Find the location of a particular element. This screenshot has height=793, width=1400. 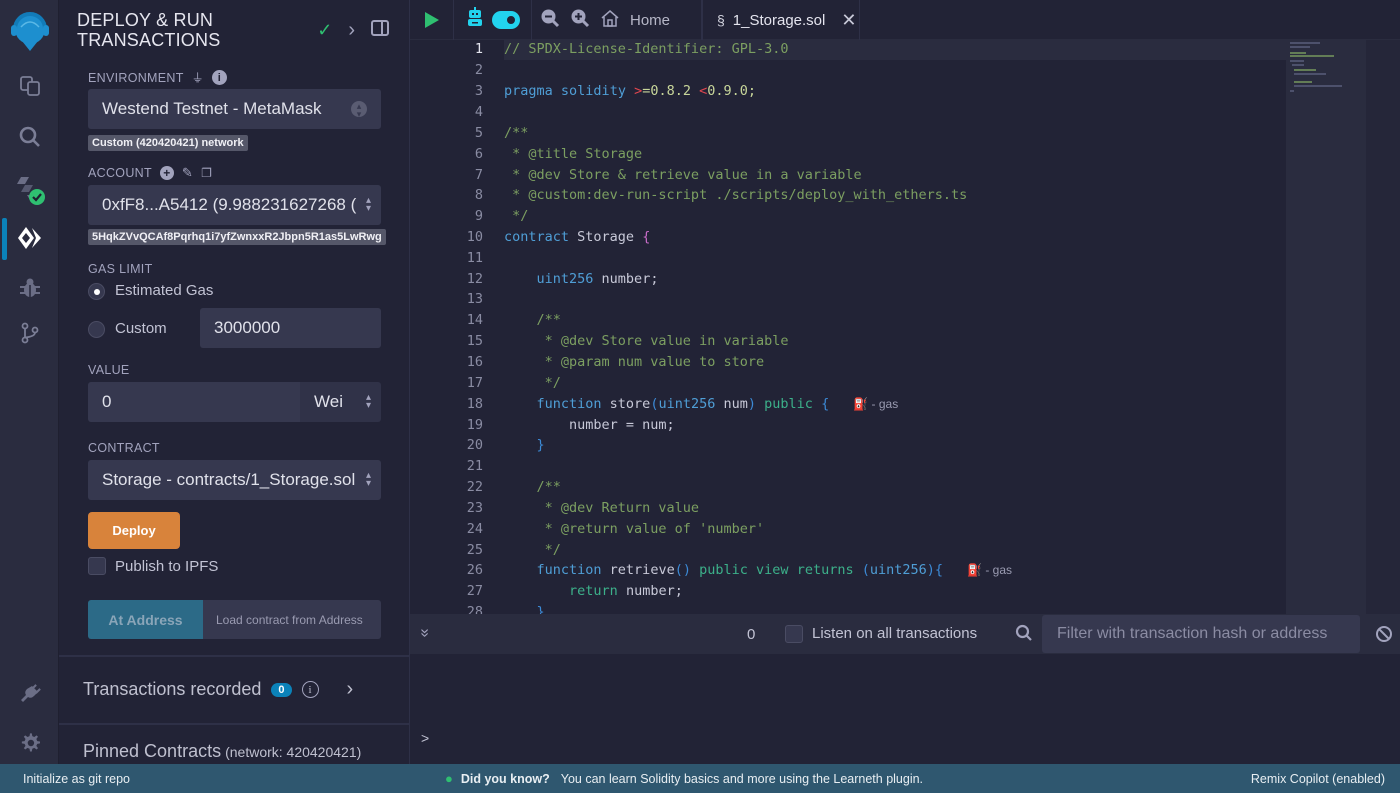

terminal-toolbar: » 0 Listen on all transactions is located at coordinates (905, 634).